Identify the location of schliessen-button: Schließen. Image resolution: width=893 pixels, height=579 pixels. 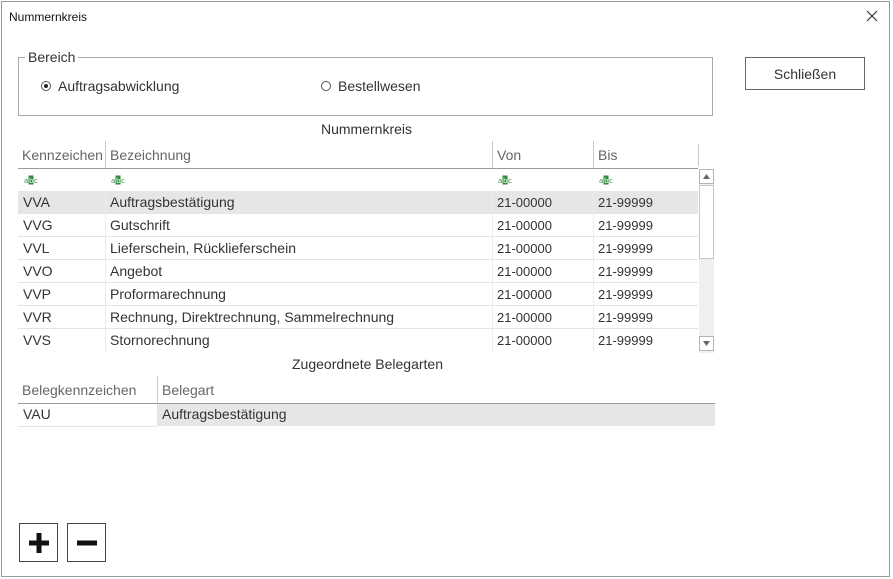
(805, 73).